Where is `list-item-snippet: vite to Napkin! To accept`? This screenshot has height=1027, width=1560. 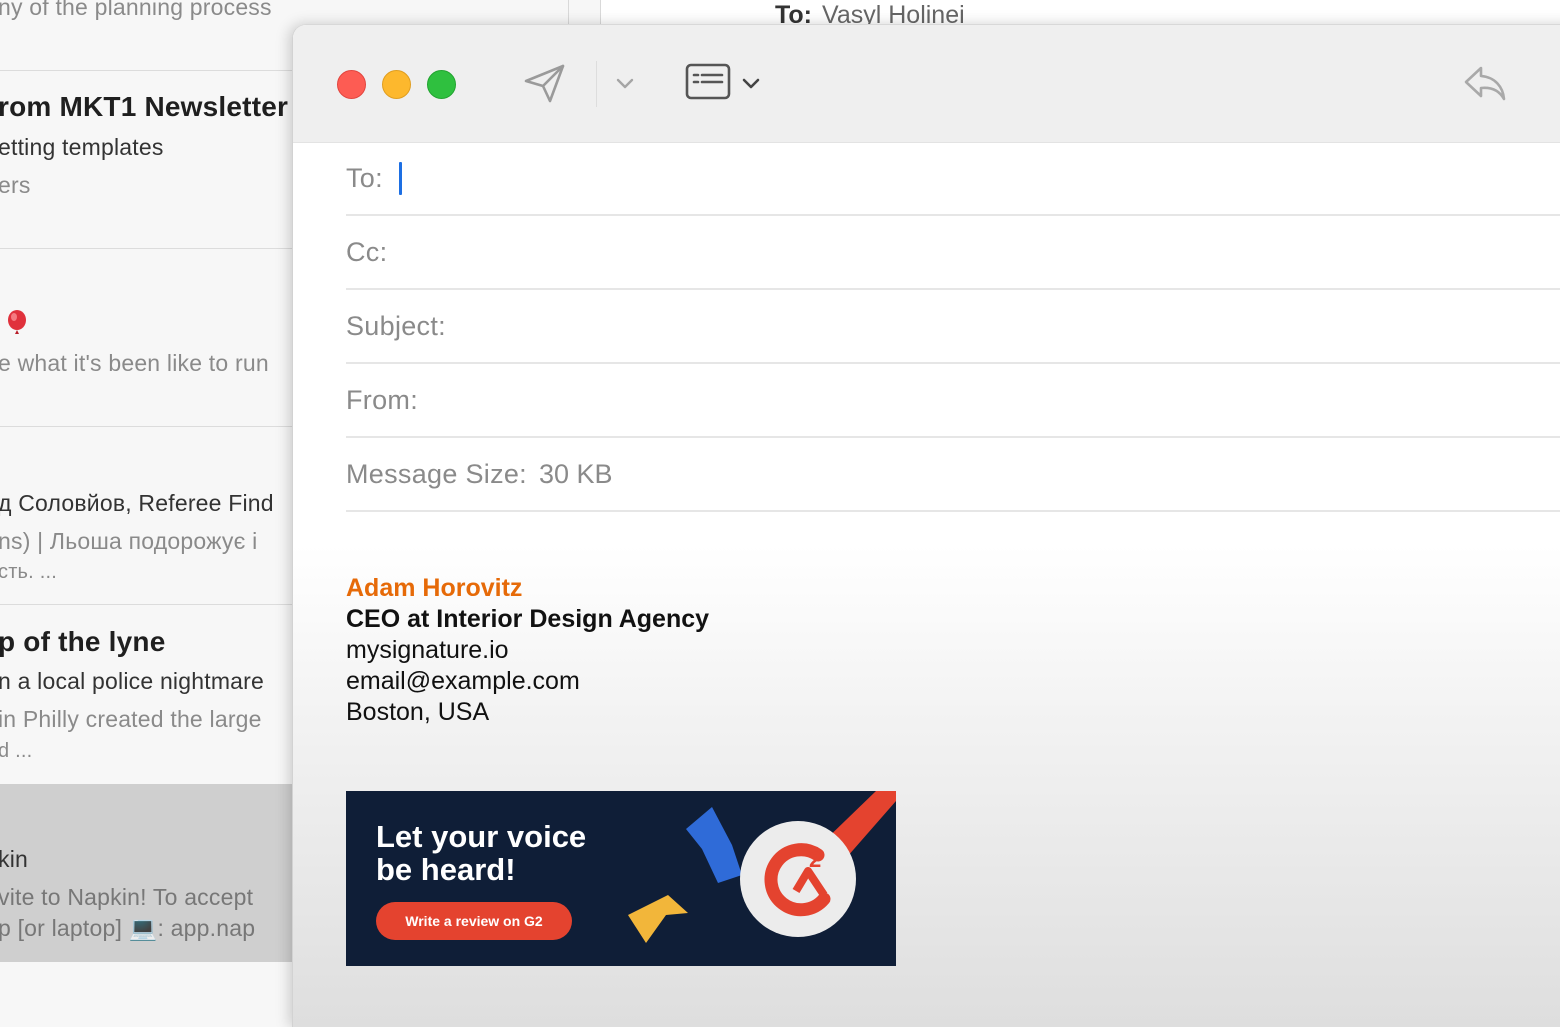
list-item-snippet: vite to Napkin! To accept is located at coordinates (126, 897).